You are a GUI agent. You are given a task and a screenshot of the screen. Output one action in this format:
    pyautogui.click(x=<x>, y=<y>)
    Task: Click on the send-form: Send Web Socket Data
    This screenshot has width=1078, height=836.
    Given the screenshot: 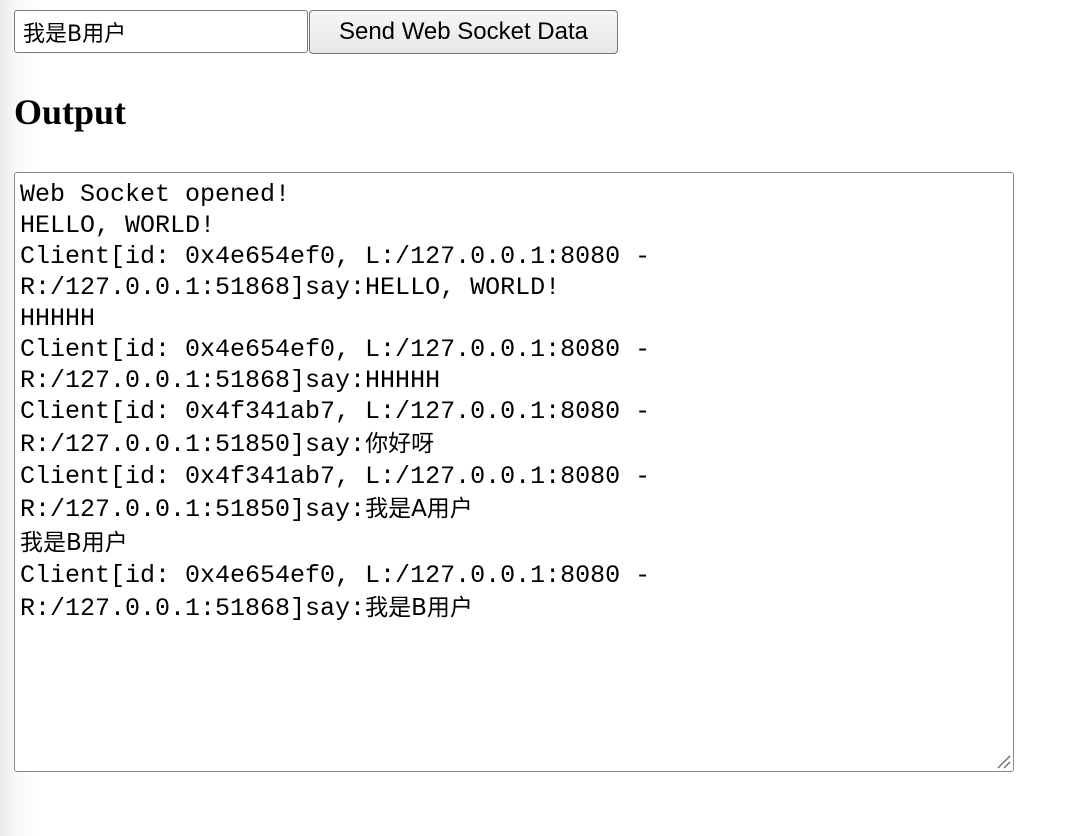 What is the action you would take?
    pyautogui.click(x=316, y=32)
    